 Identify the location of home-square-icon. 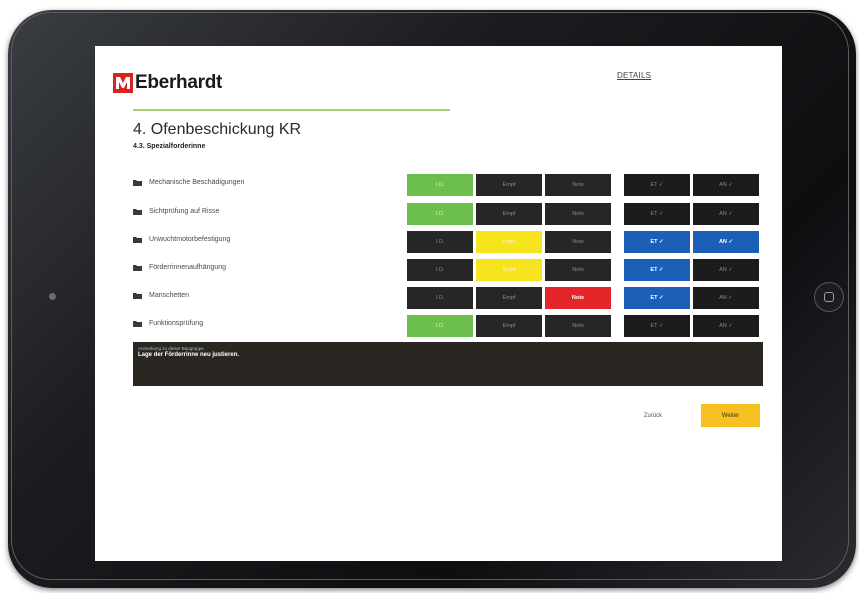
(829, 297).